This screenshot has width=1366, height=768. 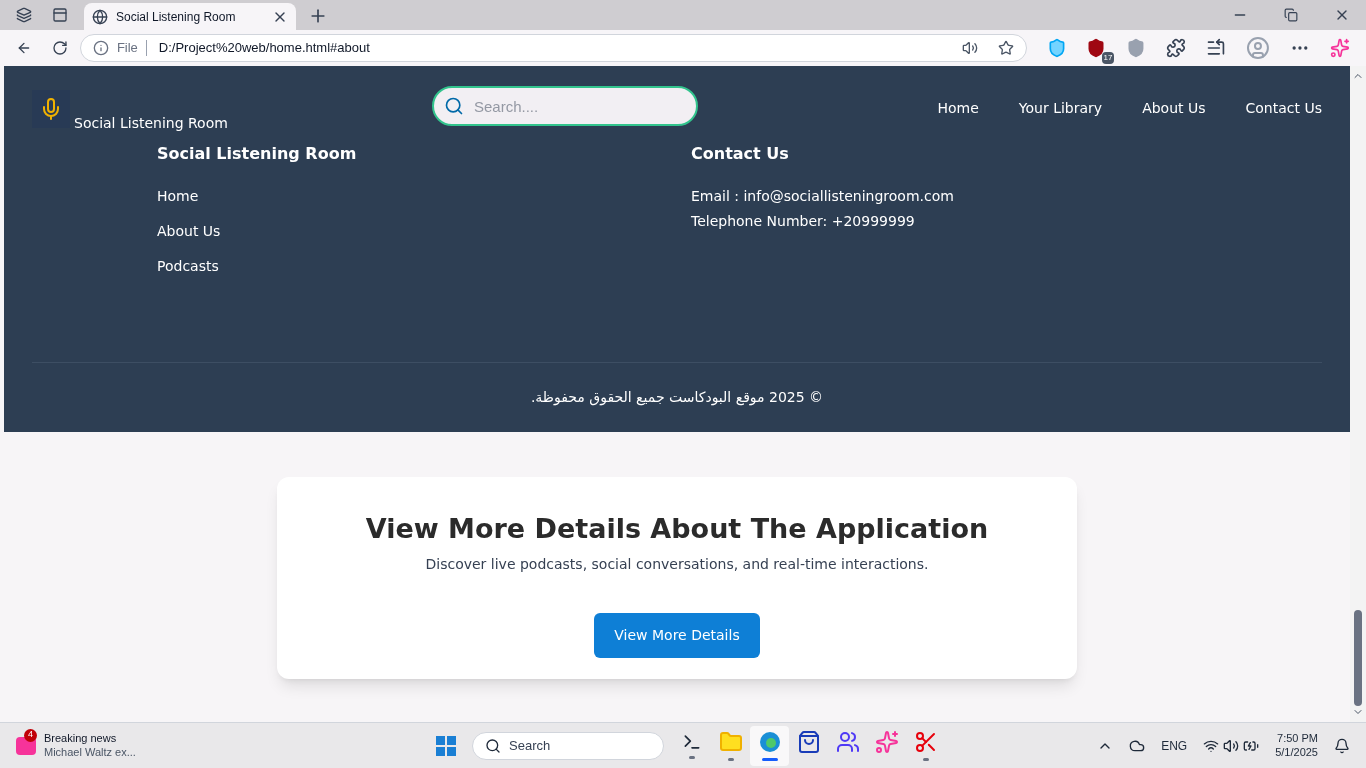 What do you see at coordinates (1358, 658) in the screenshot?
I see `scroll-thumb` at bounding box center [1358, 658].